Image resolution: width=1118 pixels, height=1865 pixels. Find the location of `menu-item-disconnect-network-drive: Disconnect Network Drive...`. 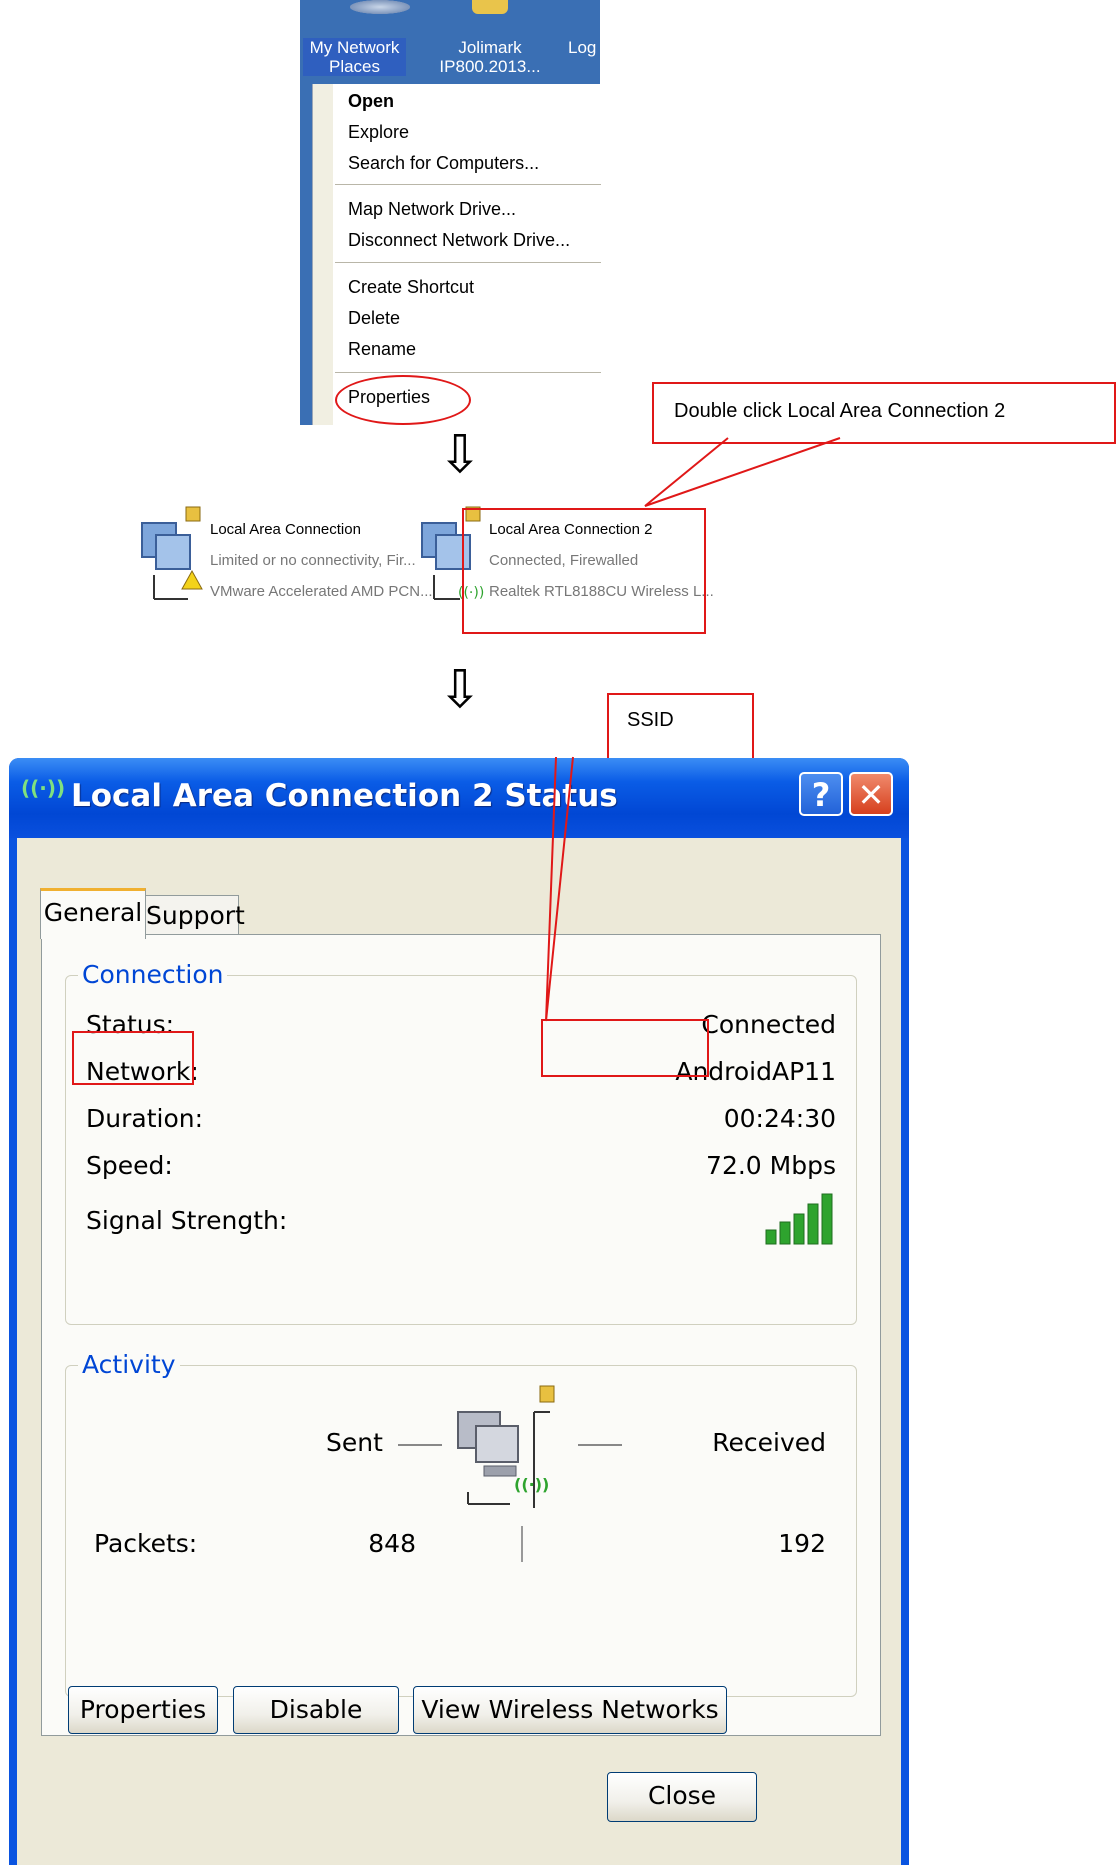

menu-item-disconnect-network-drive: Disconnect Network Drive... is located at coordinates (459, 240).